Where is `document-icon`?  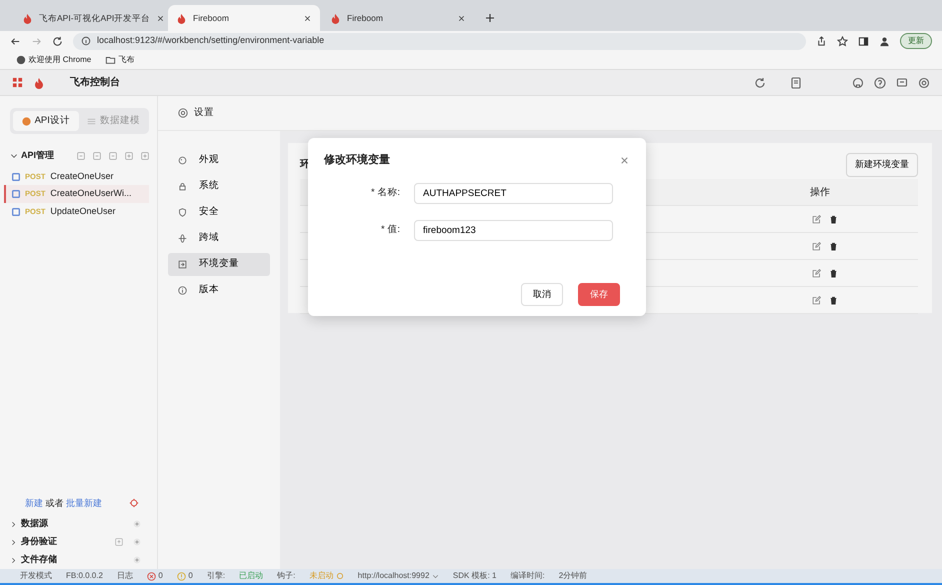
document-icon is located at coordinates (796, 82).